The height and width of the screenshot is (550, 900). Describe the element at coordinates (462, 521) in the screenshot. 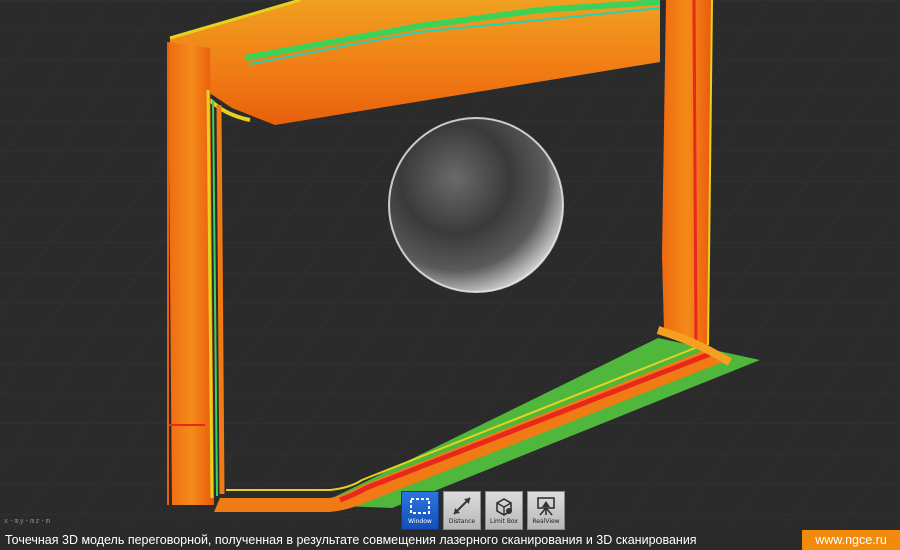

I see `distance-tool-label: Distance` at that location.